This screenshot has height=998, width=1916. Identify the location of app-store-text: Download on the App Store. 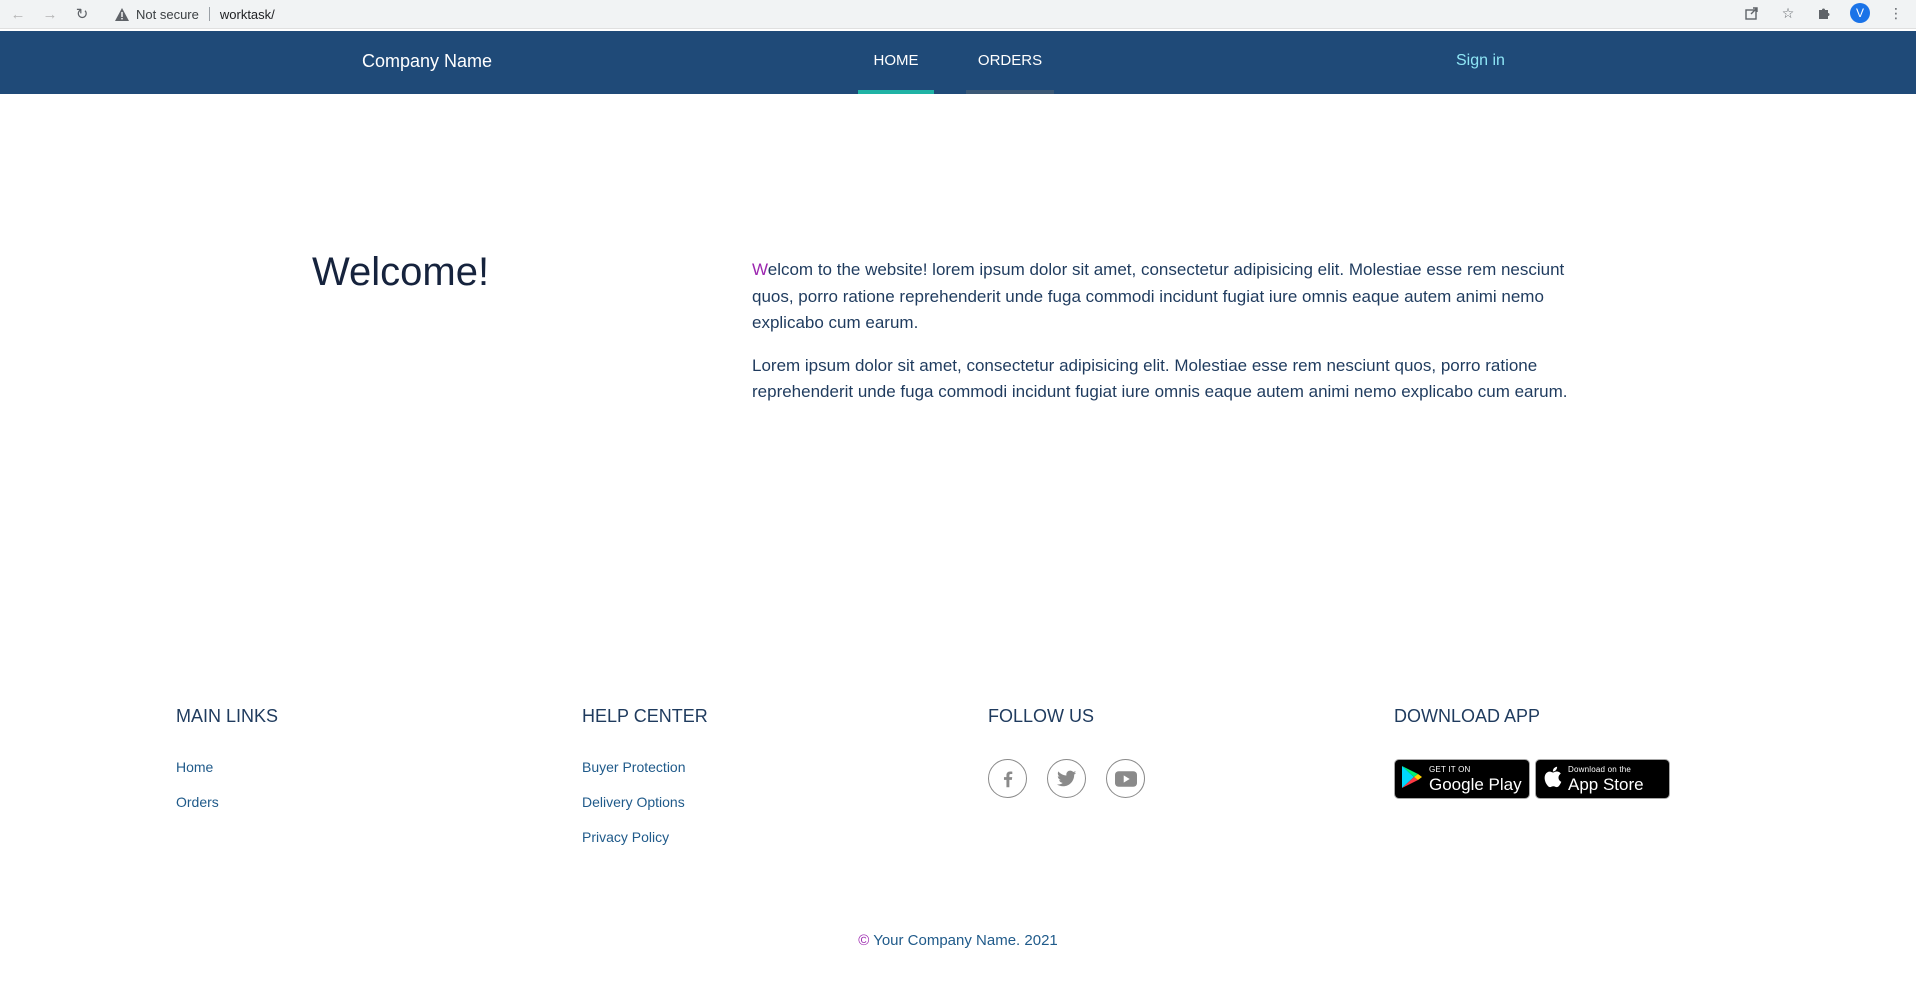
(1606, 779).